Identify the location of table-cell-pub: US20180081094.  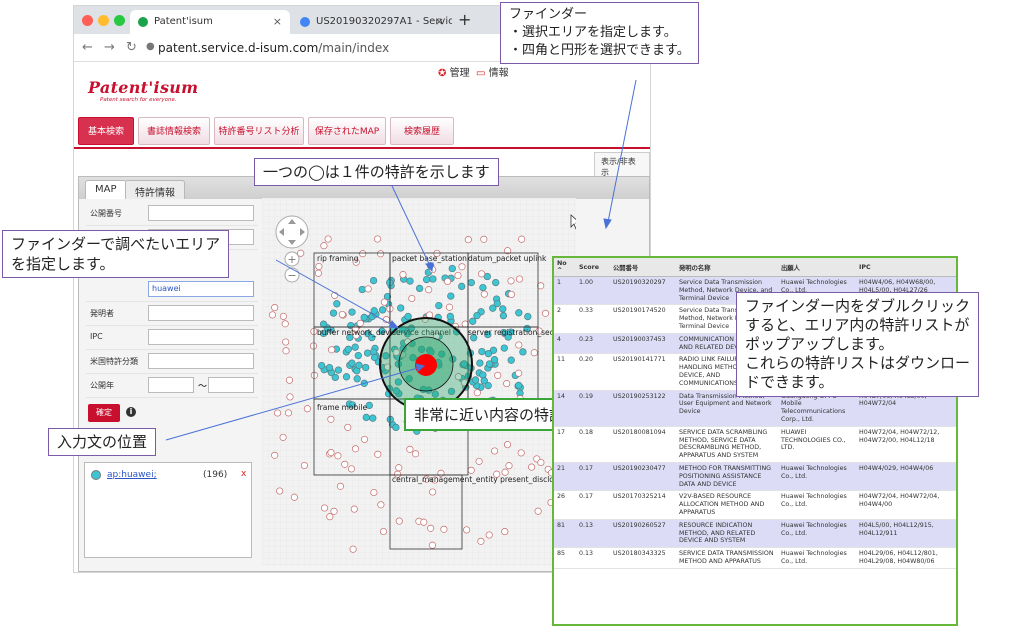
(643, 444).